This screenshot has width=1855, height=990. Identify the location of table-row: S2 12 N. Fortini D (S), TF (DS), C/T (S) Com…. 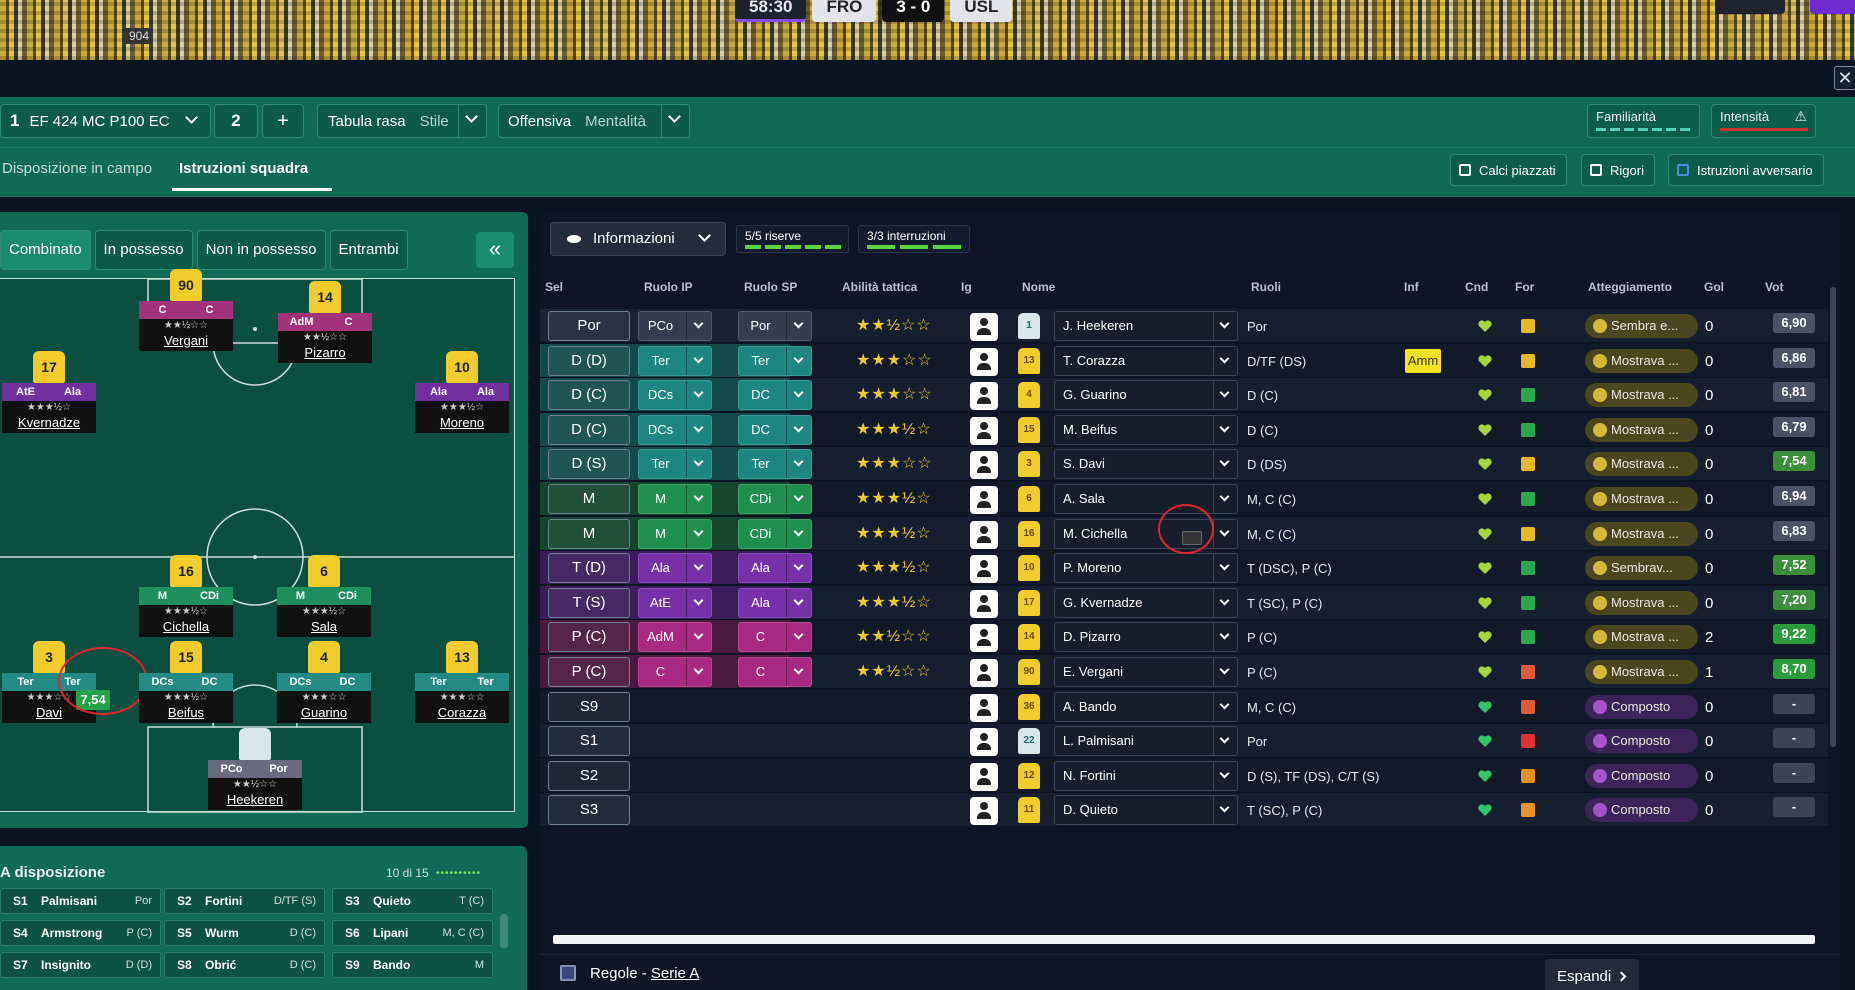
(1184, 775).